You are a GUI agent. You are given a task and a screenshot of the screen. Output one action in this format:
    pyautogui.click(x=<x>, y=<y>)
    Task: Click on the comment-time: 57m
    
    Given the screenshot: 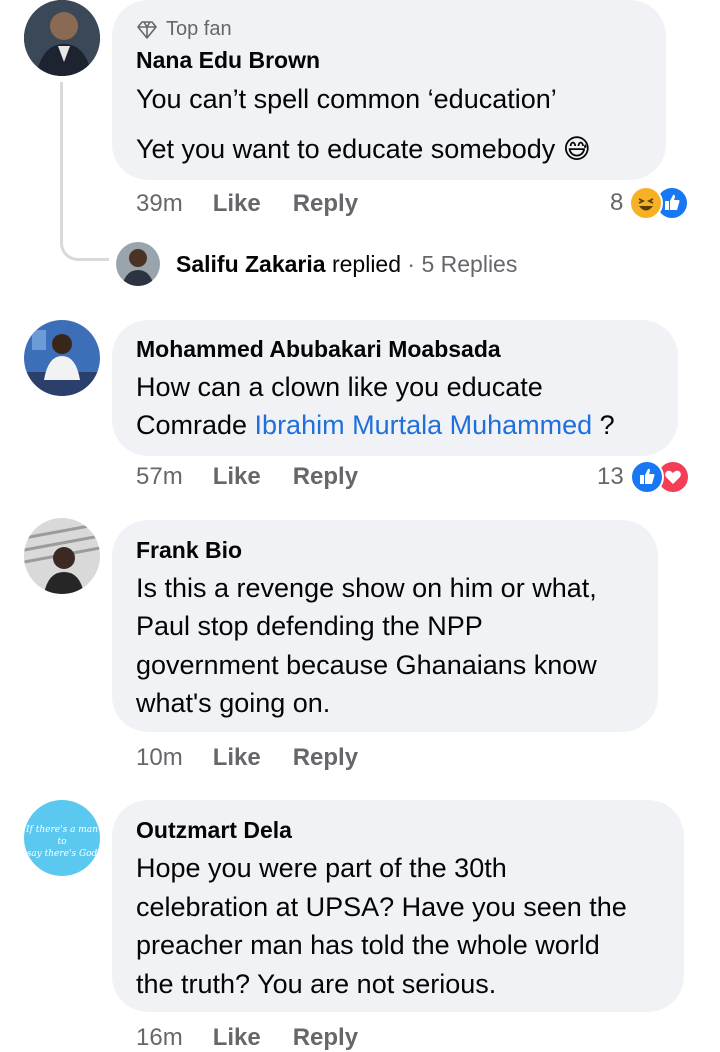 What is the action you would take?
    pyautogui.click(x=159, y=477)
    